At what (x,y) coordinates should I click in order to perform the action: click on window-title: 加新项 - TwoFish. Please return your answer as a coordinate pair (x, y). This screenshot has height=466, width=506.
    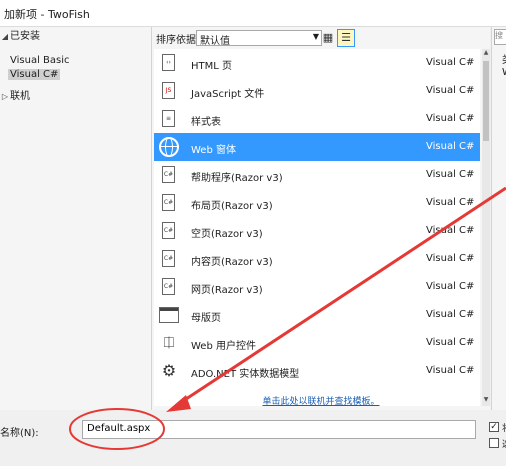
    Looking at the image, I should click on (47, 14).